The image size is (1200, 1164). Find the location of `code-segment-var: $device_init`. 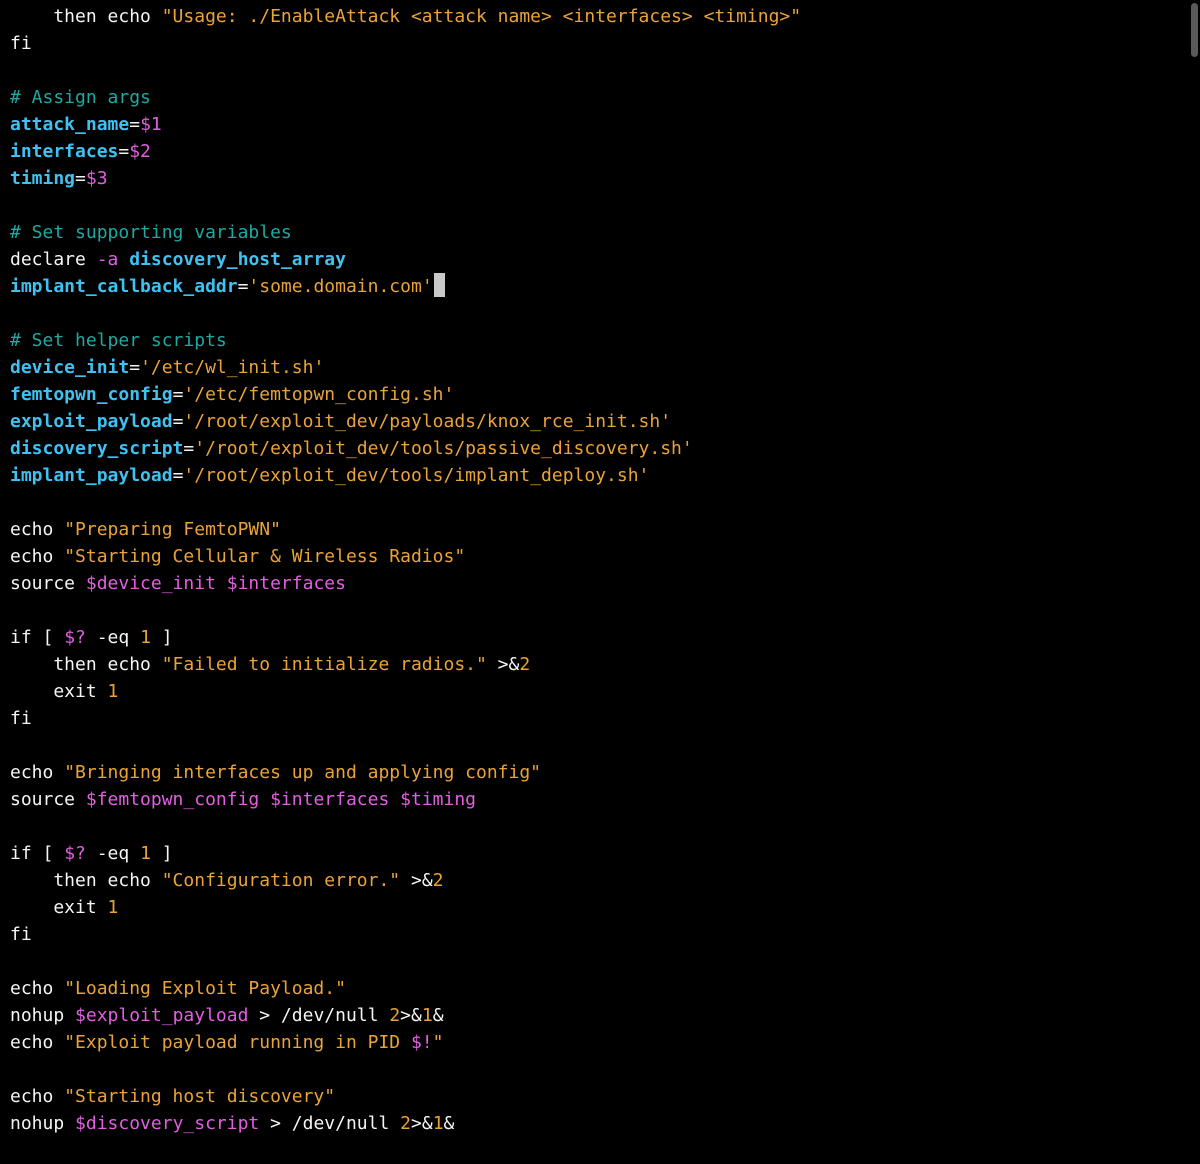

code-segment-var: $device_init is located at coordinates (150, 583).